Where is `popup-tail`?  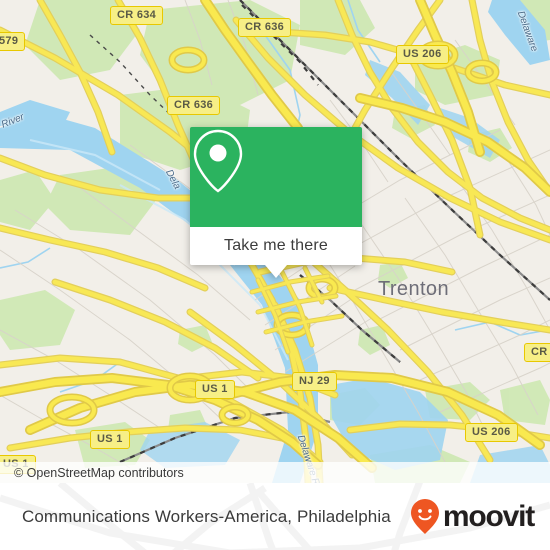
popup-tail is located at coordinates (276, 271).